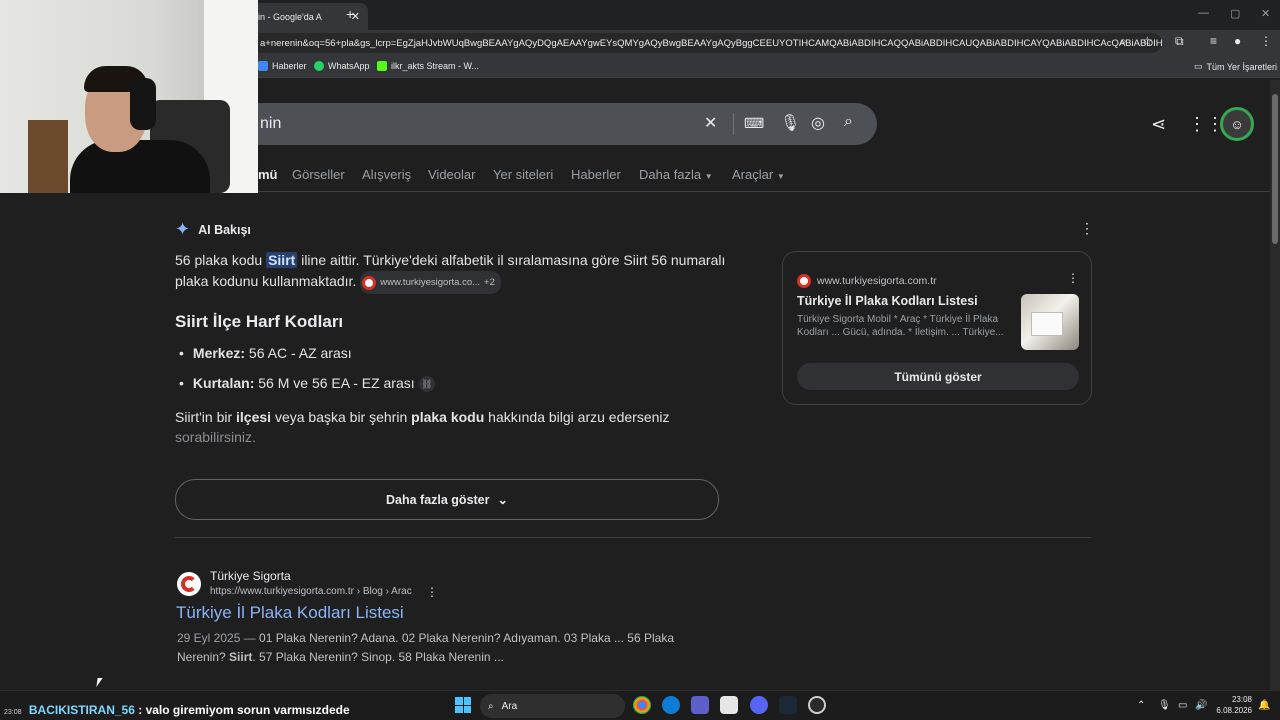 This screenshot has height=720, width=1280. I want to click on show-more-label: Daha fazla göster, so click(438, 499).